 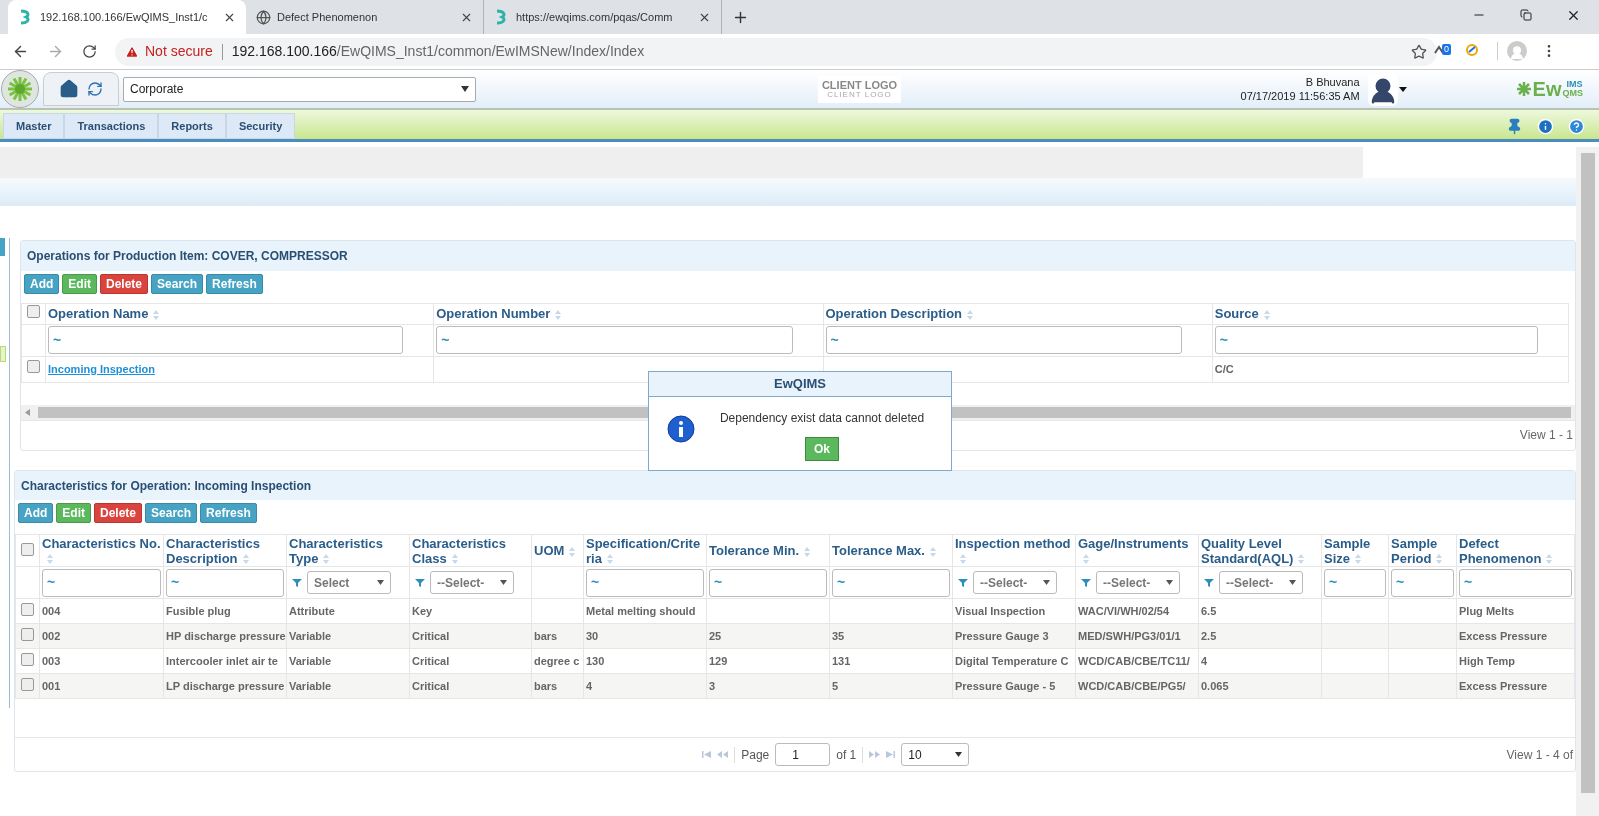 I want to click on brand-subscript: QMS, so click(x=1572, y=93).